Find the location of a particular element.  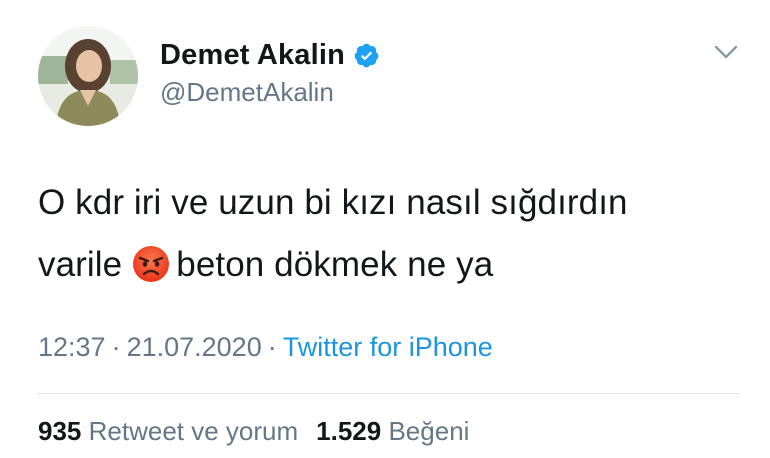

avatar is located at coordinates (88, 76).